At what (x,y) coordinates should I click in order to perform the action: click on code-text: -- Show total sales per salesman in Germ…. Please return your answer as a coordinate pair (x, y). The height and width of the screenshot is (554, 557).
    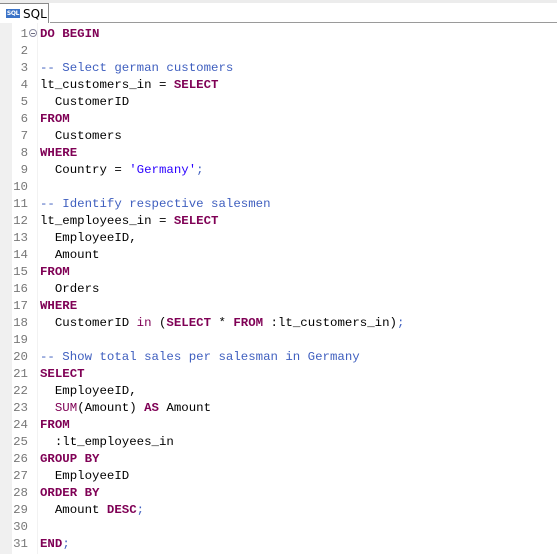
    Looking at the image, I should click on (200, 357).